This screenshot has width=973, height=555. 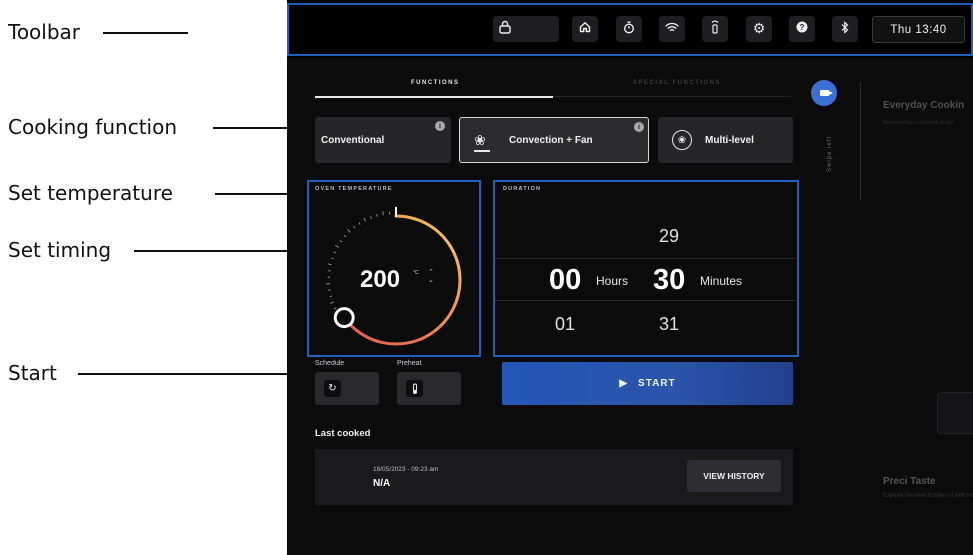 What do you see at coordinates (330, 363) in the screenshot?
I see `schedule-label: Schedule` at bounding box center [330, 363].